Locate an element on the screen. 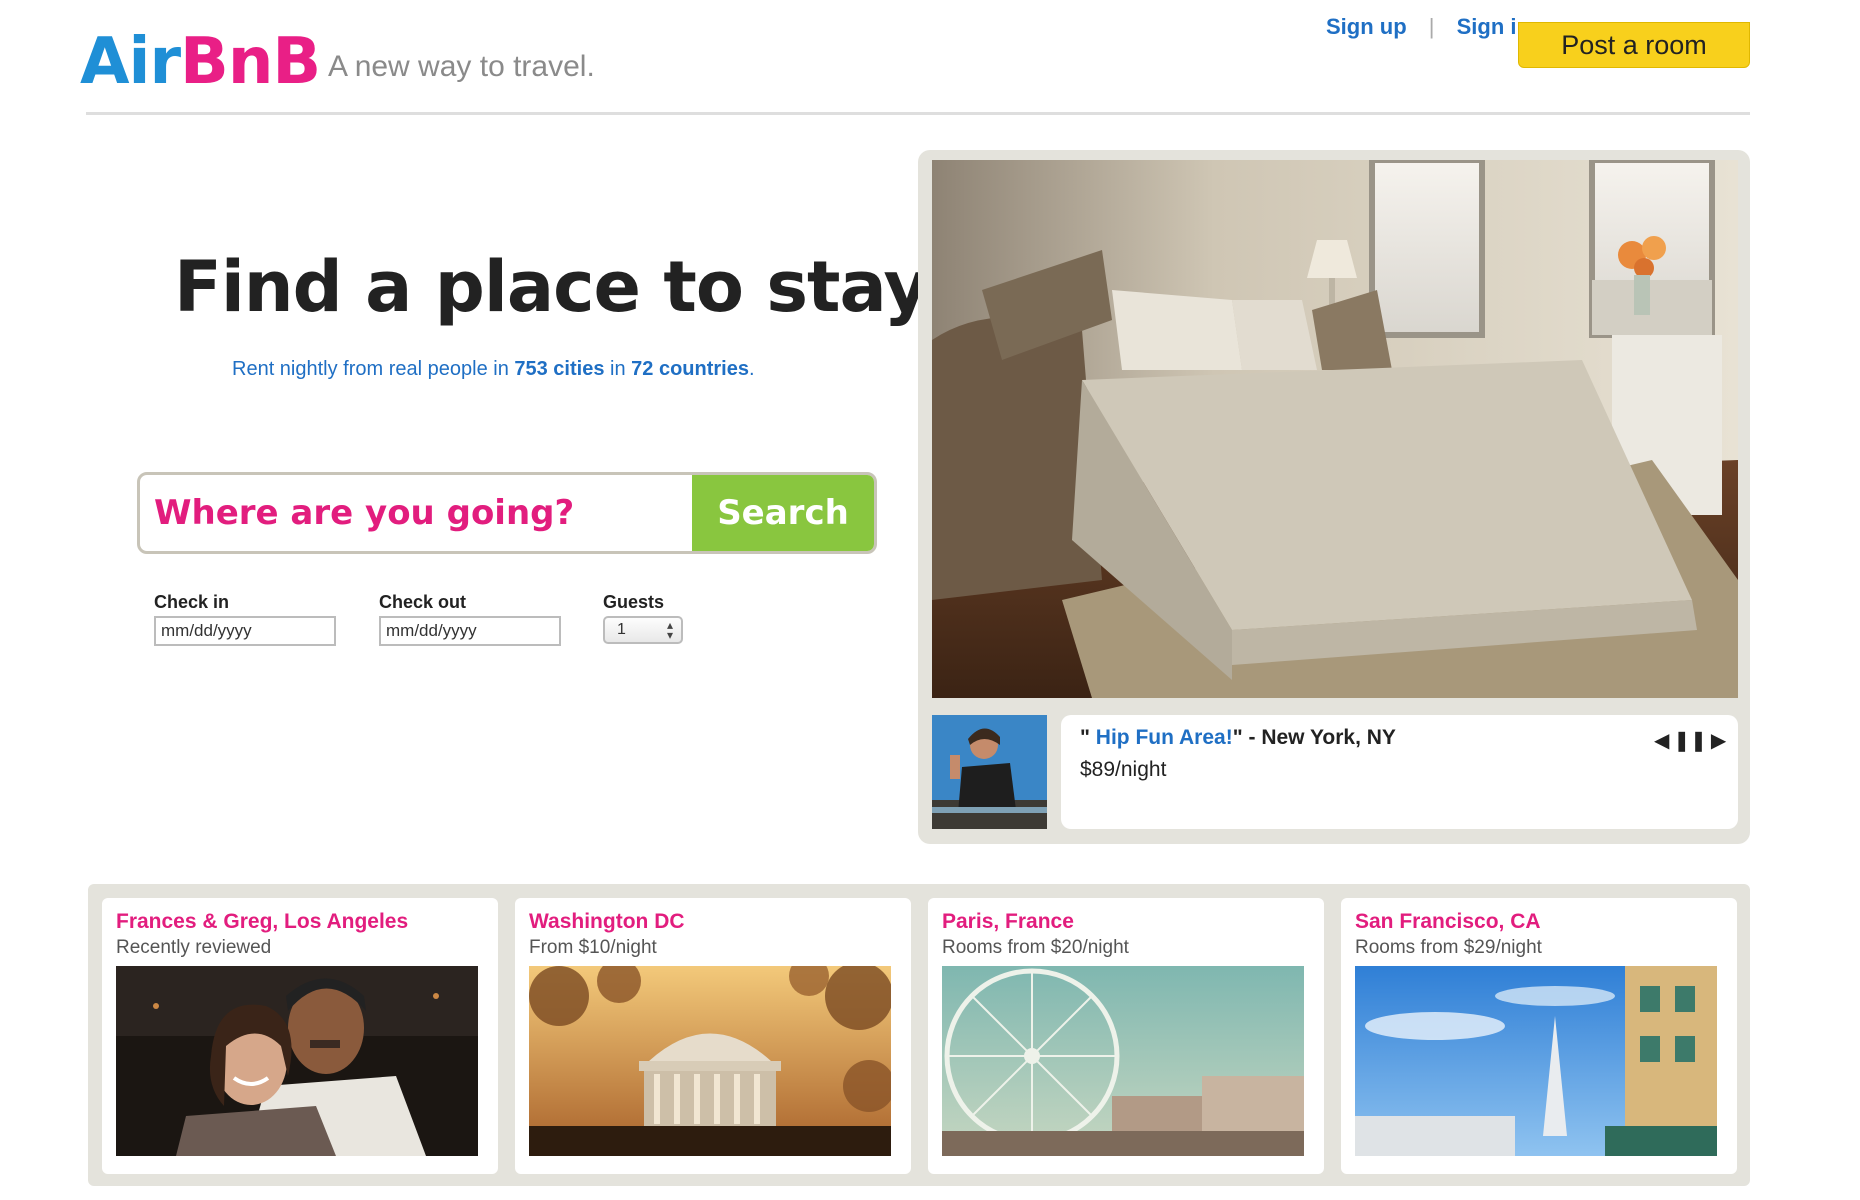 This screenshot has width=1860, height=1200. prev-icon: ◀ is located at coordinates (1661, 740).